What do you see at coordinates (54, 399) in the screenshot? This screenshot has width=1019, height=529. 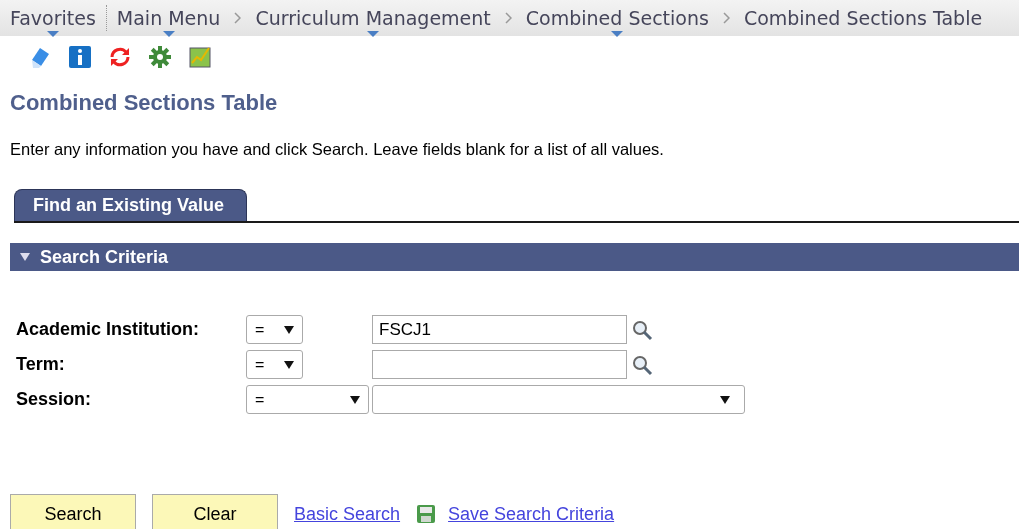 I see `field-label: Session:` at bounding box center [54, 399].